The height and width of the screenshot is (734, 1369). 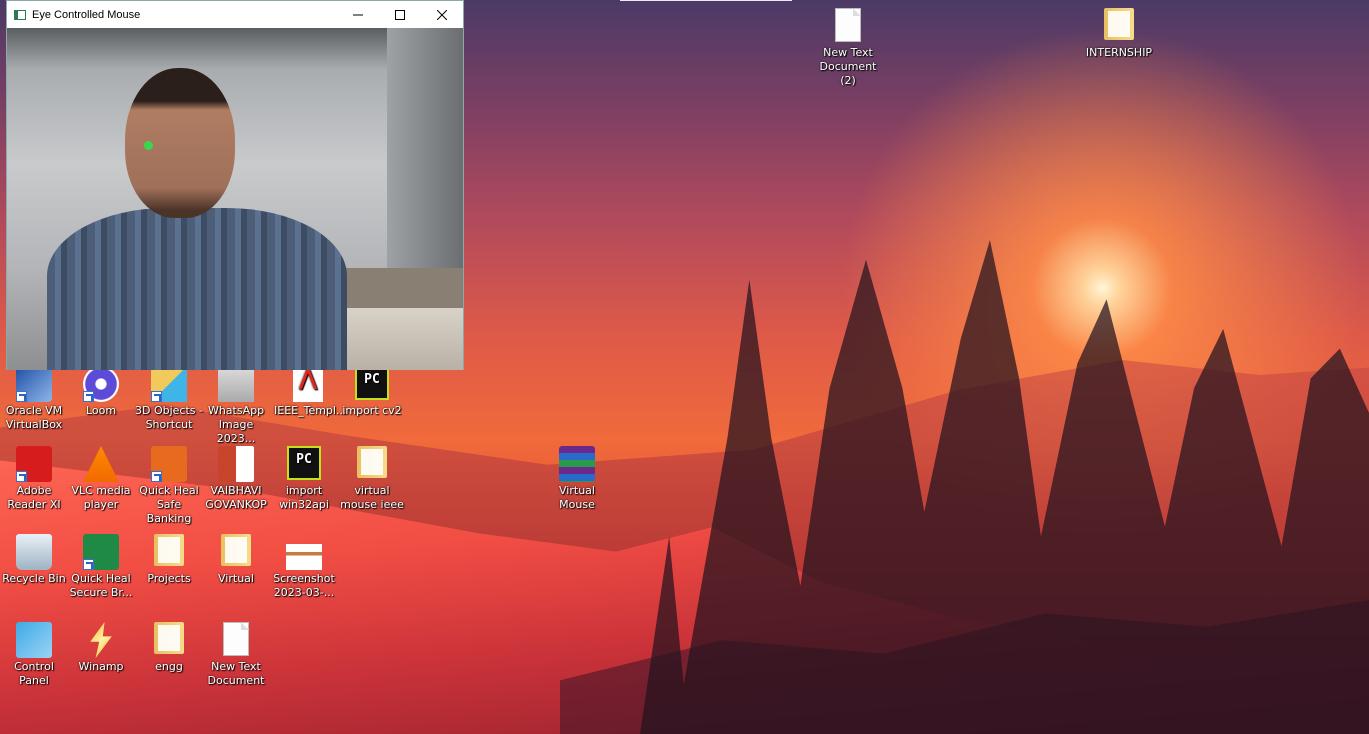 What do you see at coordinates (34, 673) in the screenshot?
I see `desktop-icon-label: Control Panel` at bounding box center [34, 673].